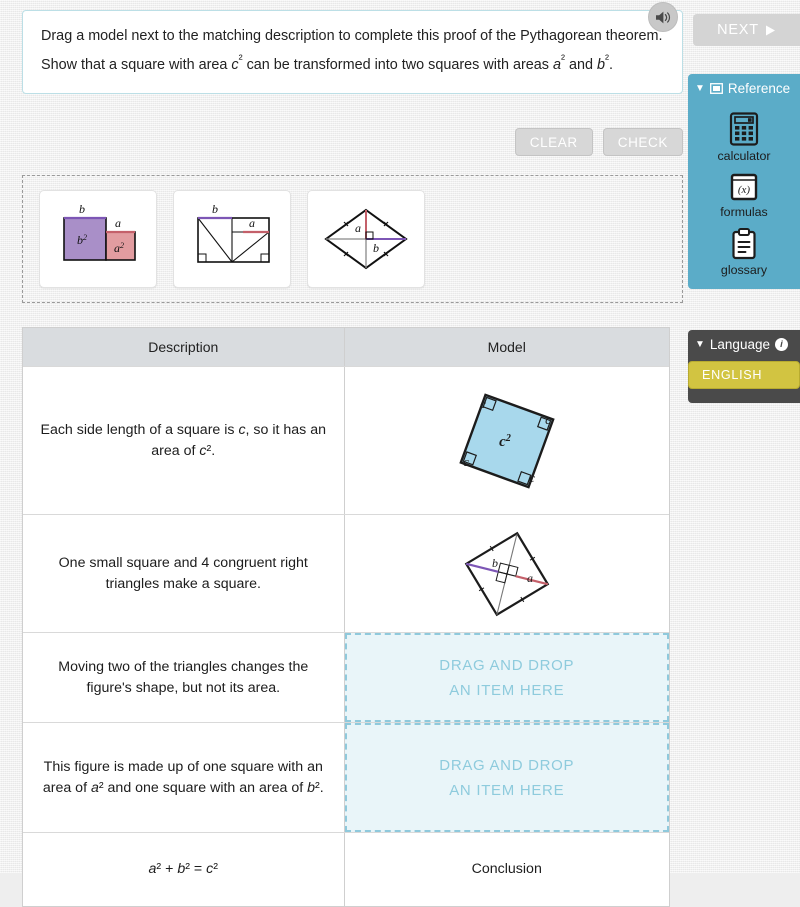 The height and width of the screenshot is (907, 800). Describe the element at coordinates (233, 232) in the screenshot. I see `rearranged-figure: b a` at that location.